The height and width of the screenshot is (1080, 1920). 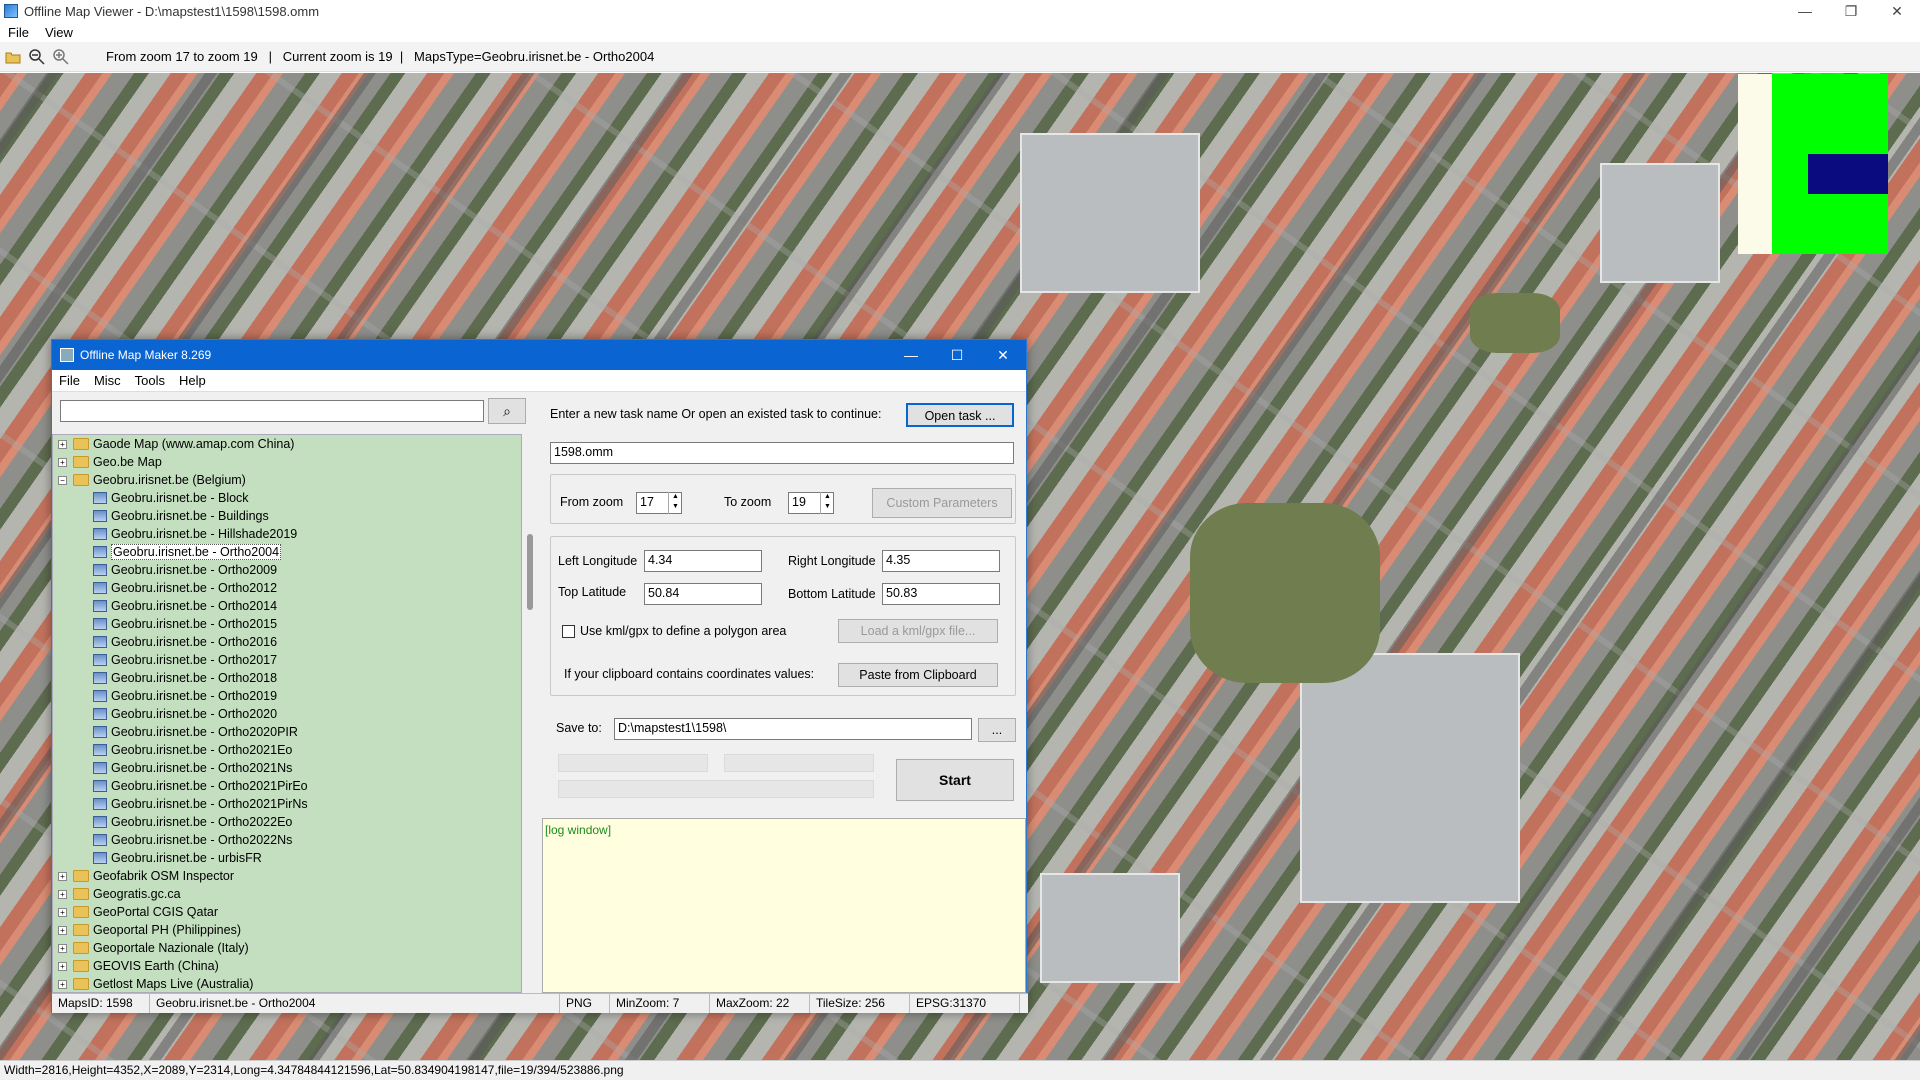 What do you see at coordinates (287, 534) in the screenshot?
I see `tree-map-item: Geobru.irisnet.be - Hillshade2019` at bounding box center [287, 534].